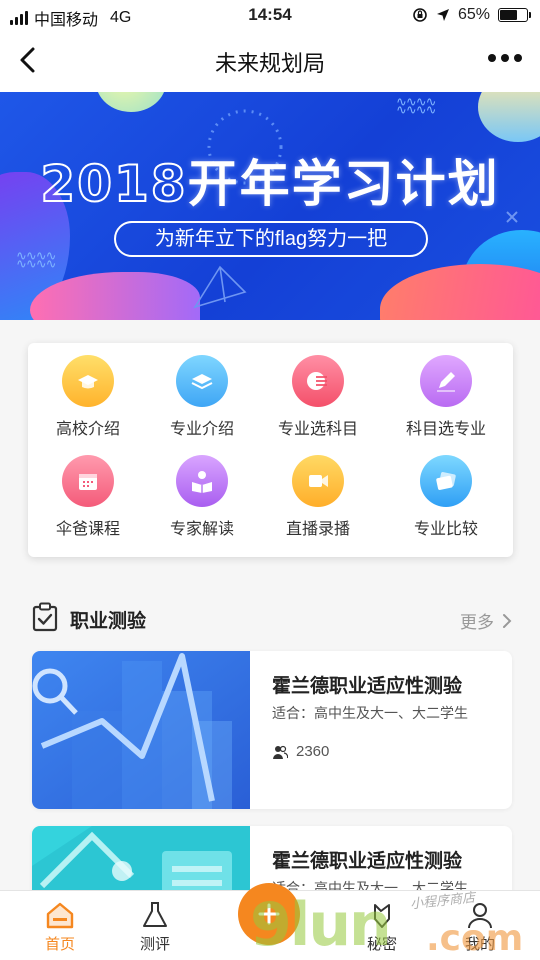 This screenshot has width=540, height=960. I want to click on clipboard-check-icon, so click(45, 617).